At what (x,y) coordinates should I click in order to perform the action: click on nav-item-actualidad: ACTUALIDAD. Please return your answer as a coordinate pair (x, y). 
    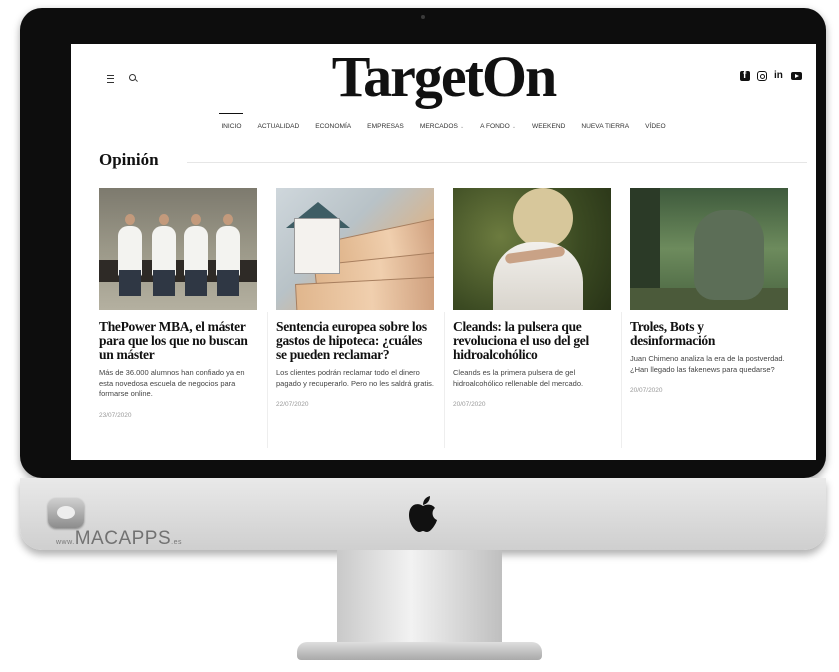
    Looking at the image, I should click on (278, 128).